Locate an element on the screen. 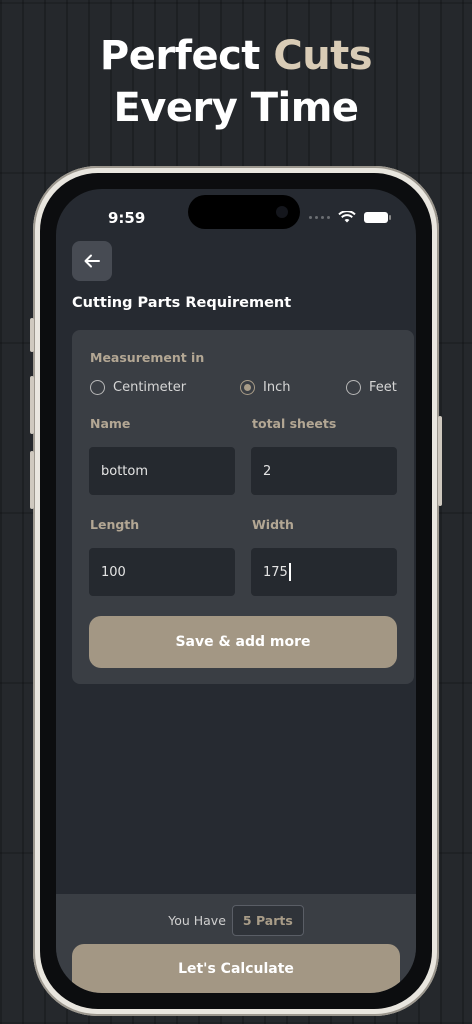  back-button is located at coordinates (92, 261).